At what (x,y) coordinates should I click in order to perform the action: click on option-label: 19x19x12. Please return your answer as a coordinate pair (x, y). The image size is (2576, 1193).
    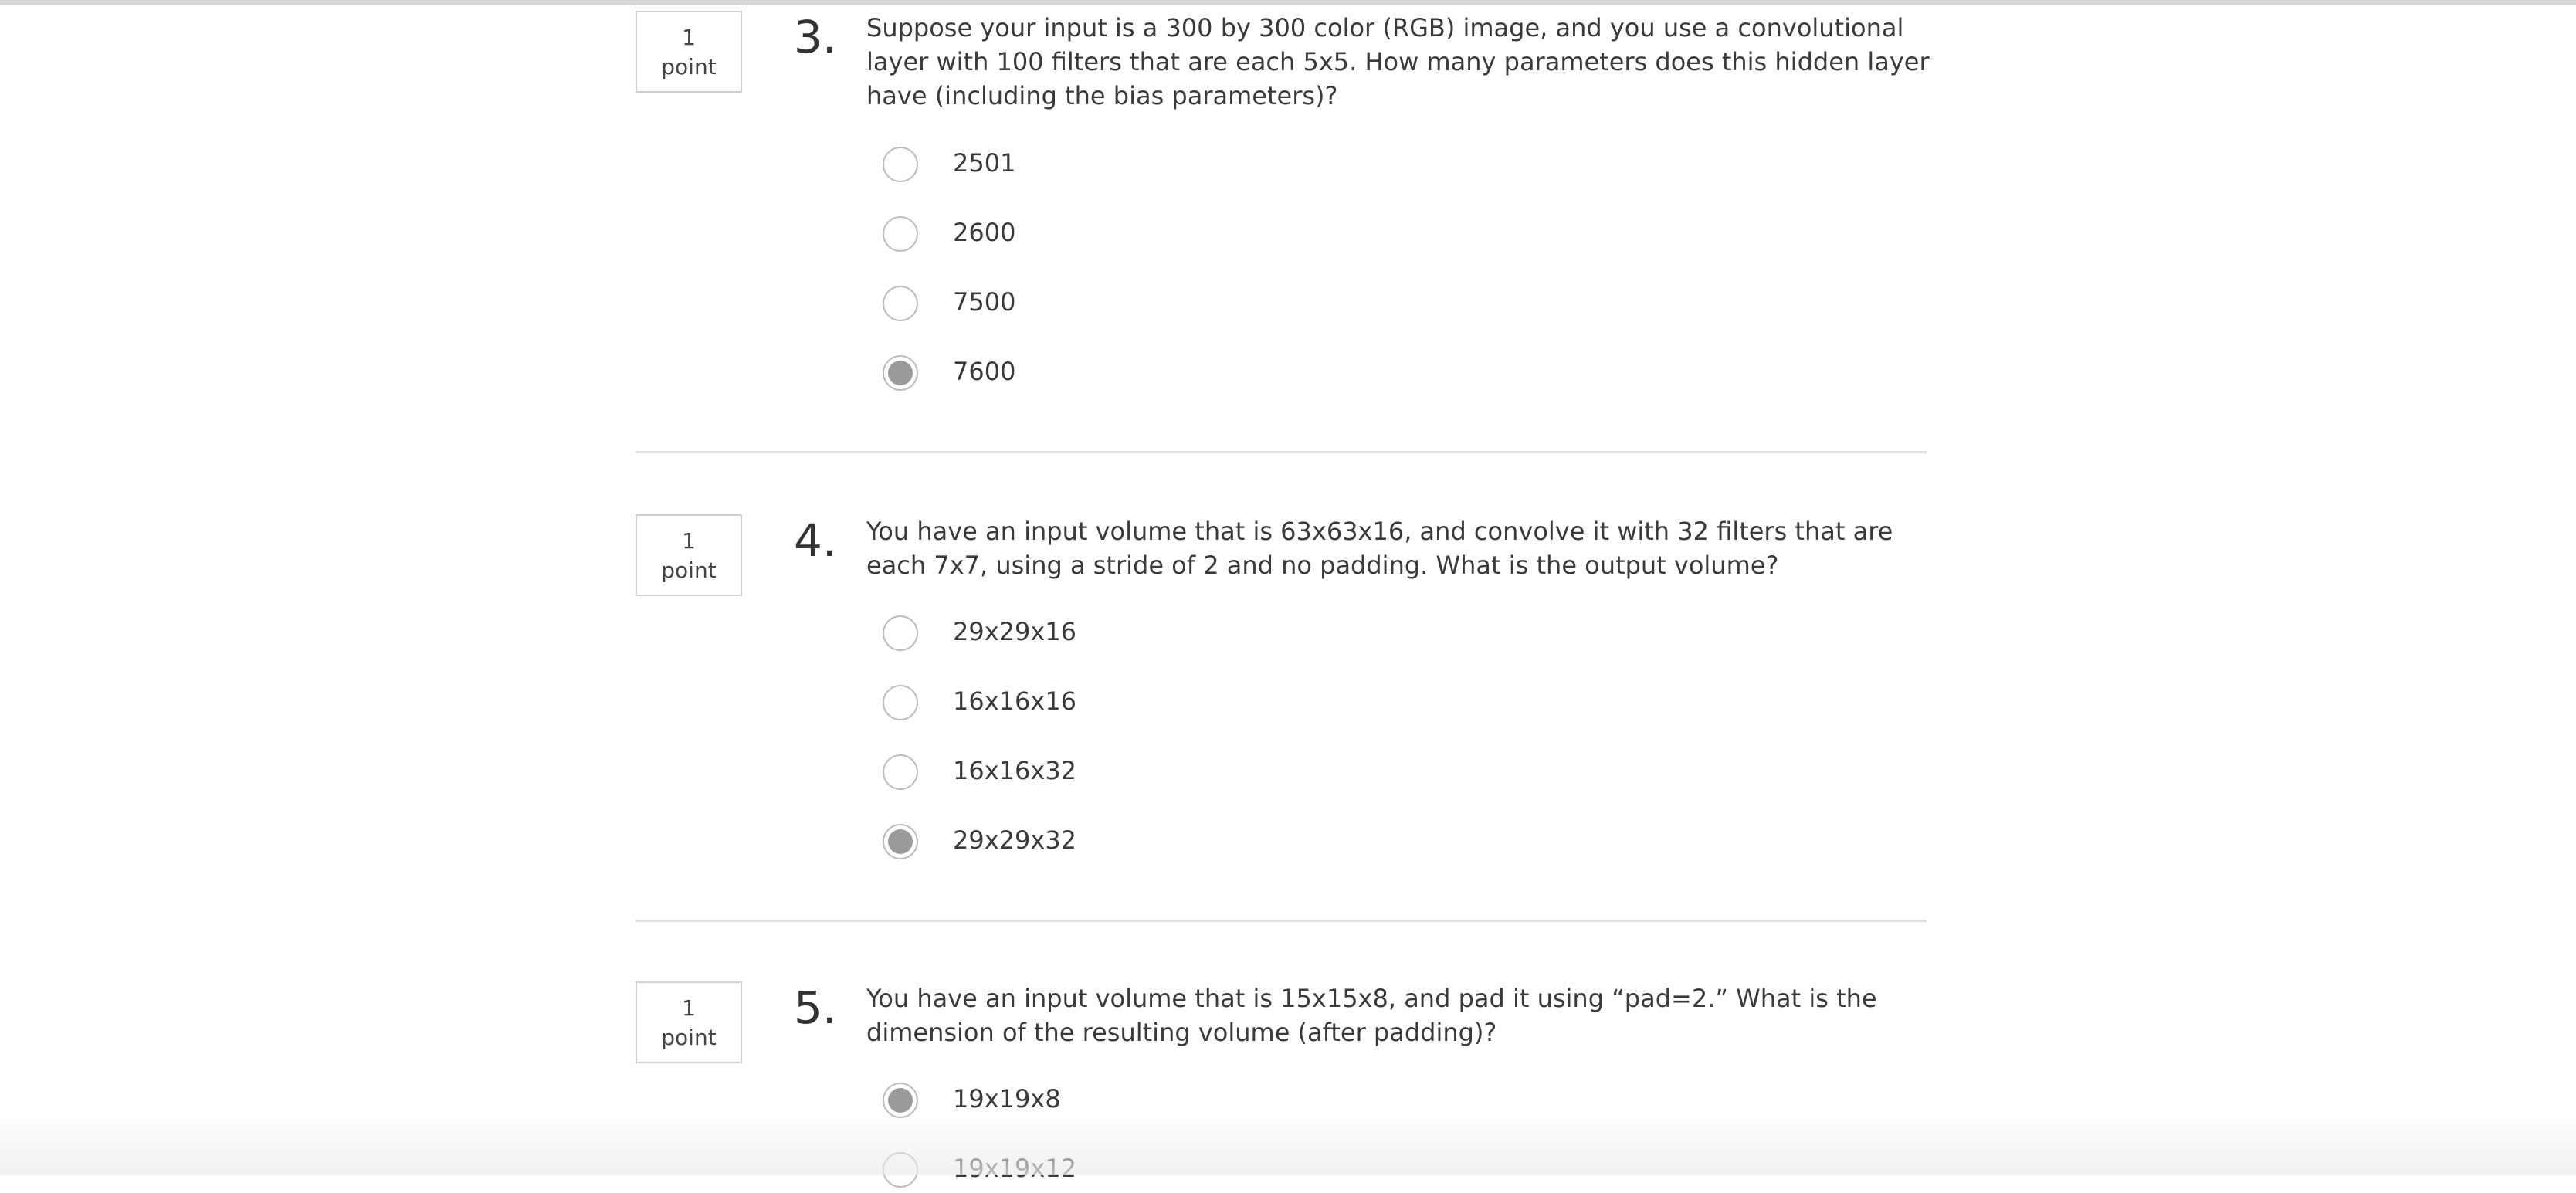
    Looking at the image, I should click on (1015, 1168).